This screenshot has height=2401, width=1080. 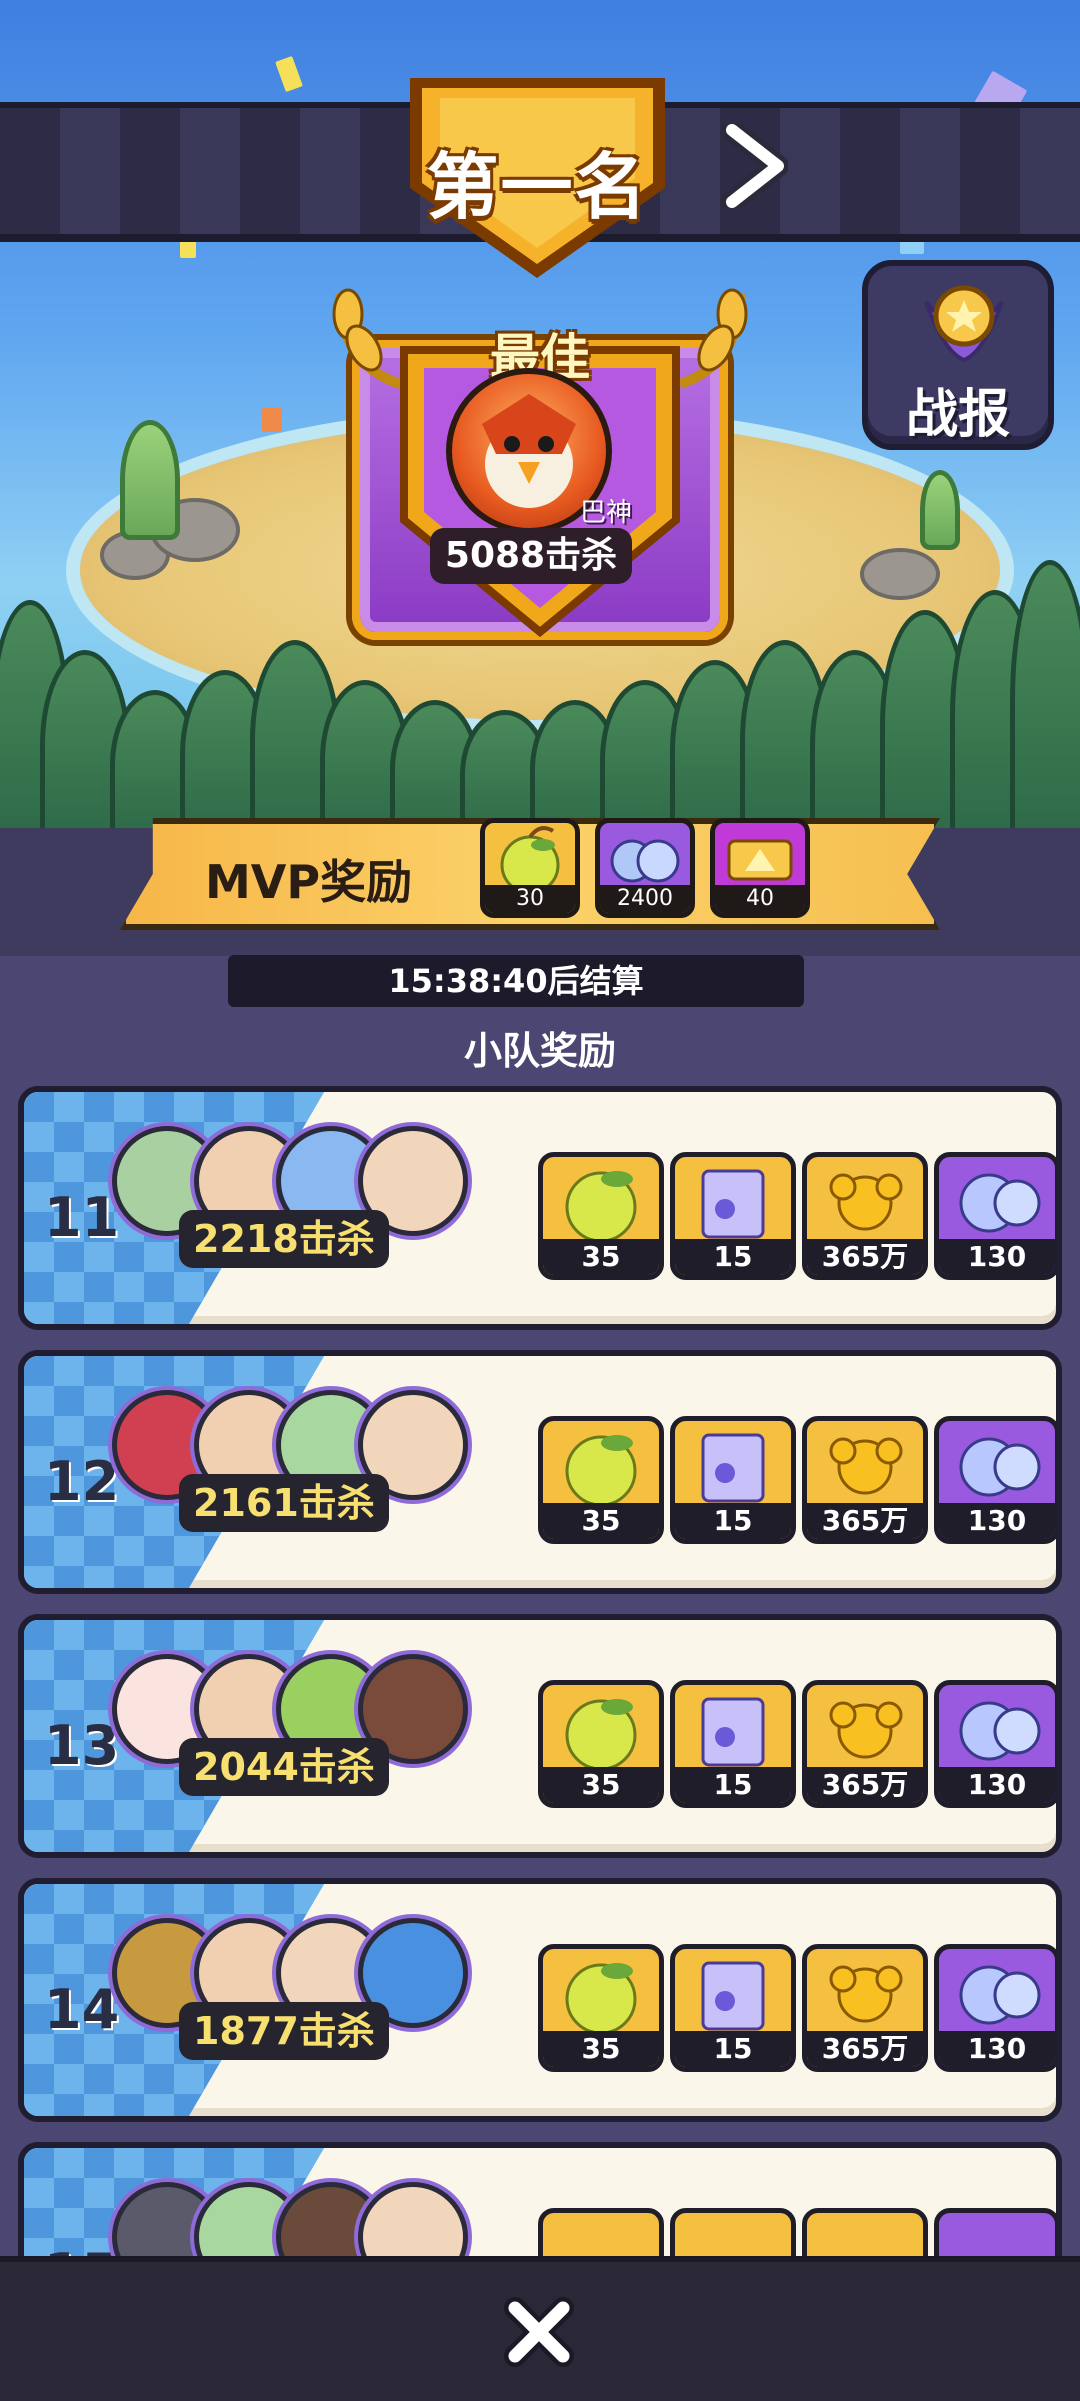 I want to click on mvp-reward-orbs: 2400, so click(x=645, y=868).